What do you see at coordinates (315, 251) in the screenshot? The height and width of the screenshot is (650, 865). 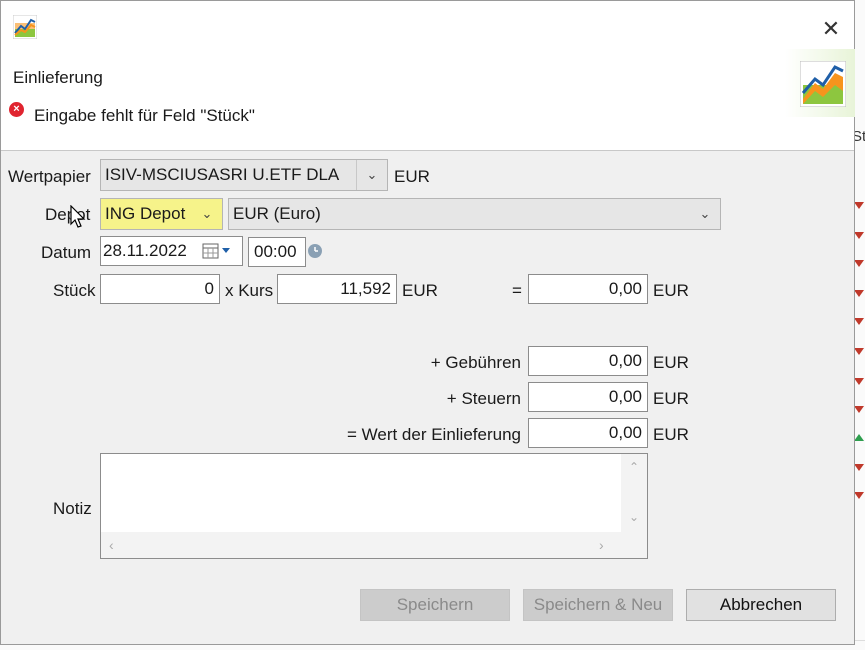 I see `clock-icon` at bounding box center [315, 251].